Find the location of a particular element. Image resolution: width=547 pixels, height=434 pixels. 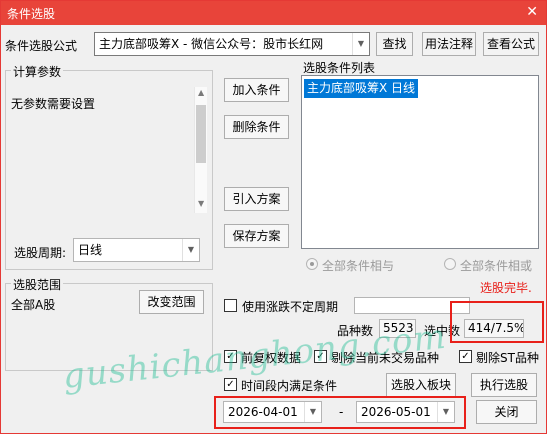

period-select-value: 日线 is located at coordinates (90, 250).